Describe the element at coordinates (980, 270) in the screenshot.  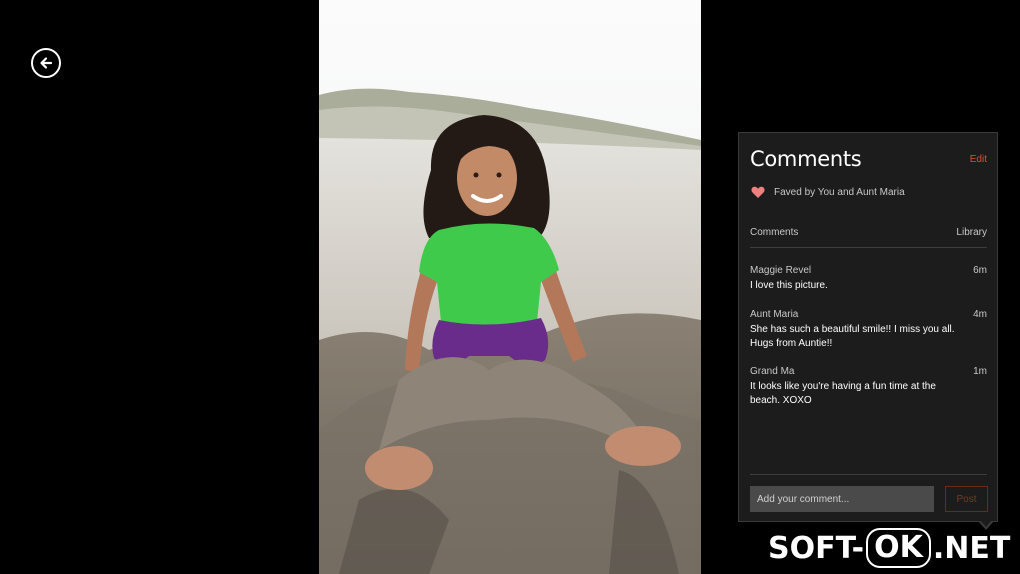
I see `comment-time: 6m` at that location.